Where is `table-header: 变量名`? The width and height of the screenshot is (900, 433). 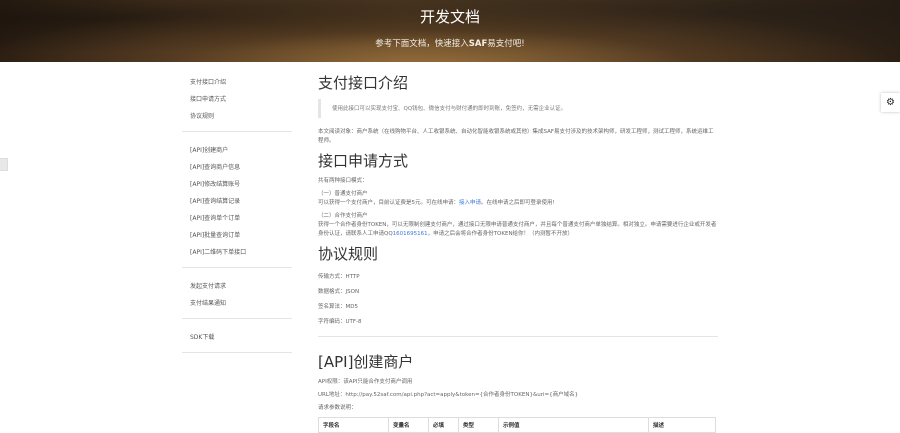
table-header: 变量名 is located at coordinates (408, 425).